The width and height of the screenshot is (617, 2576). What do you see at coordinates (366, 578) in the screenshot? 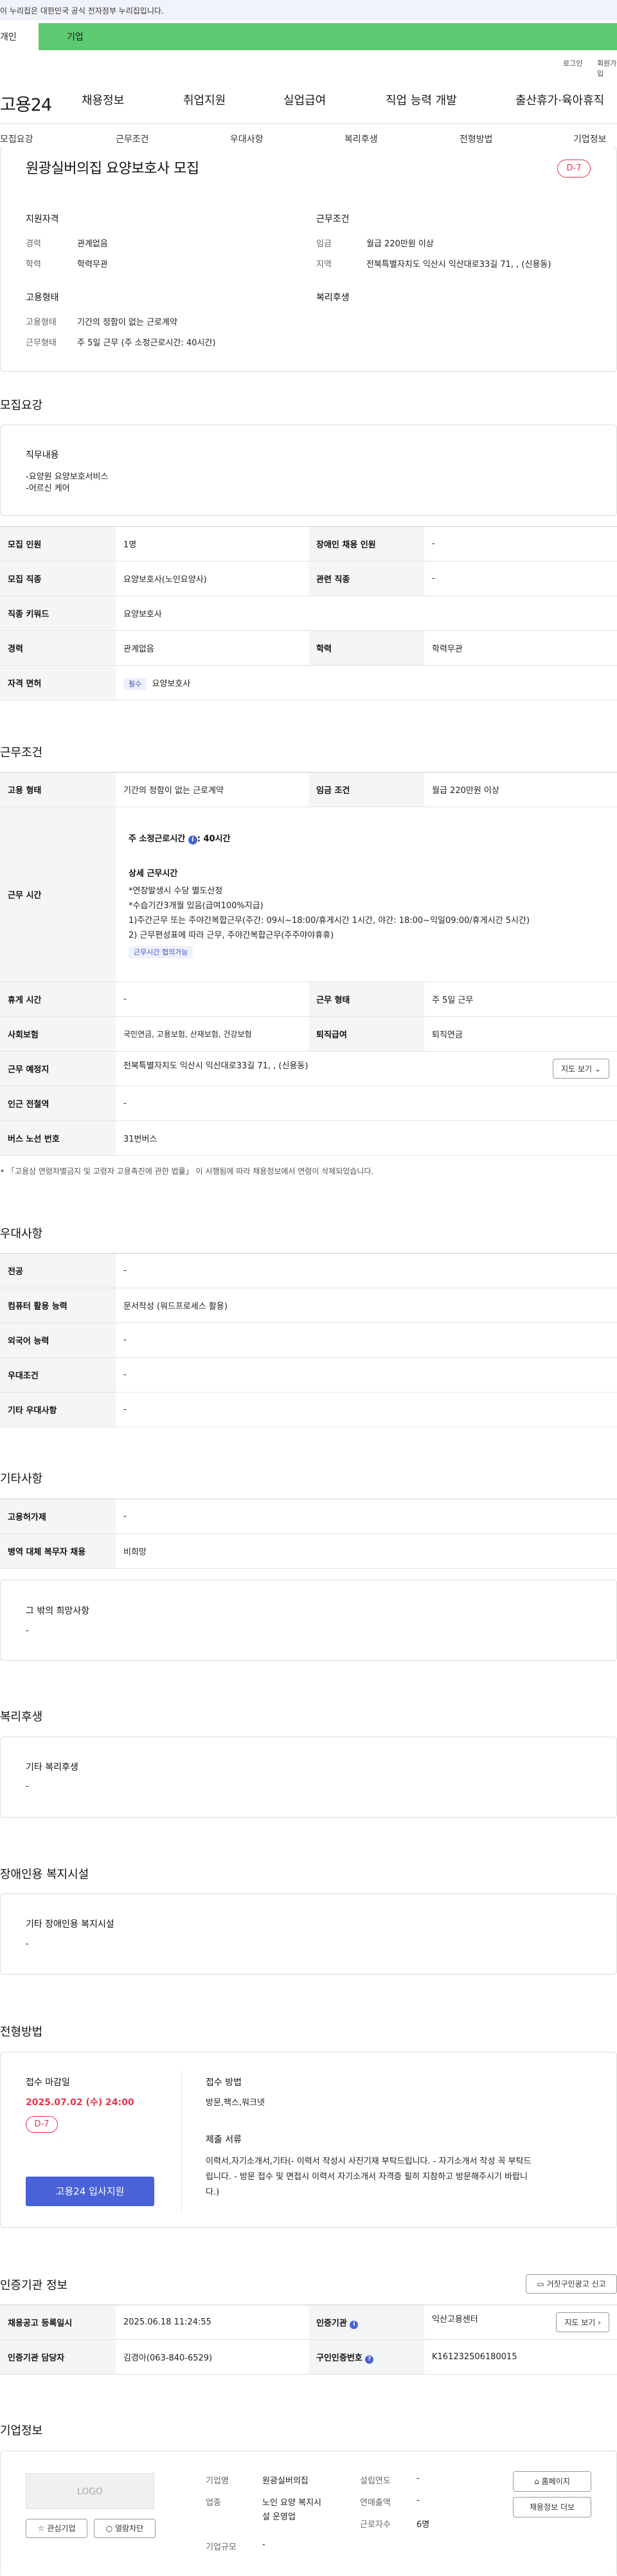
I see `cell-label: 관련 직종` at bounding box center [366, 578].